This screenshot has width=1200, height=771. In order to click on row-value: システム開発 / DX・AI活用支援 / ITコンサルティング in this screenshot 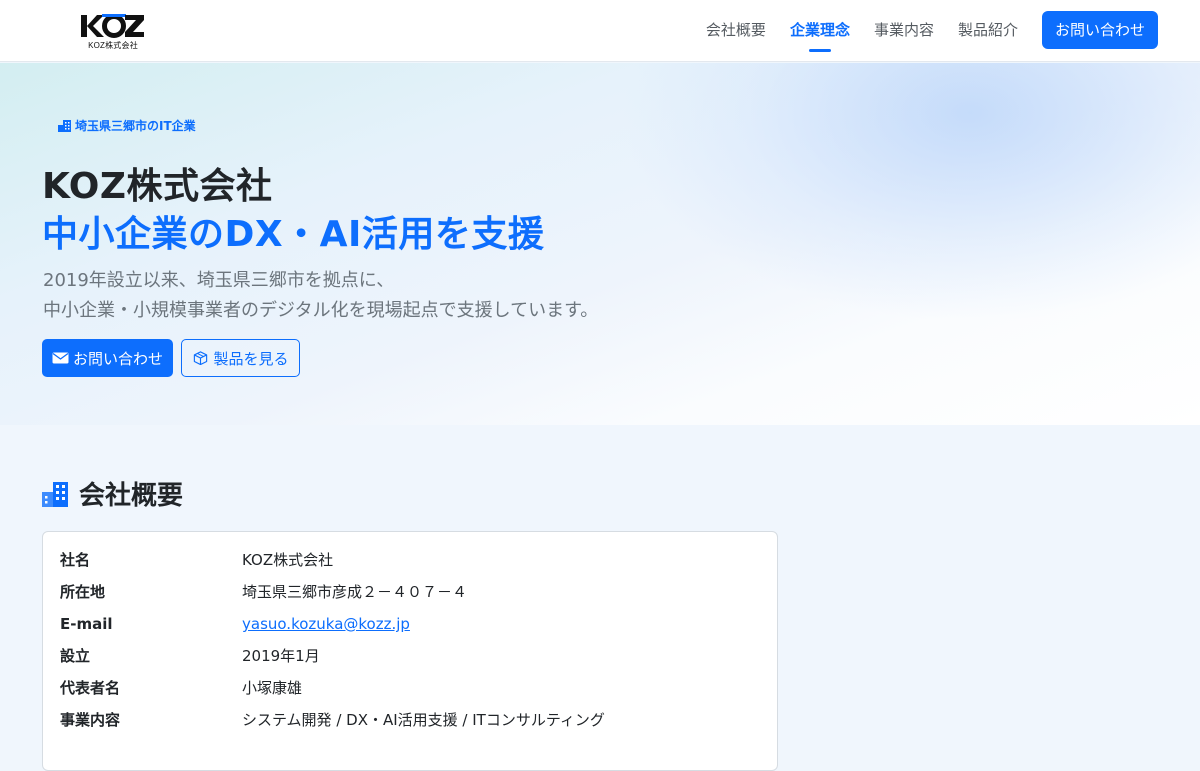, I will do `click(423, 720)`.